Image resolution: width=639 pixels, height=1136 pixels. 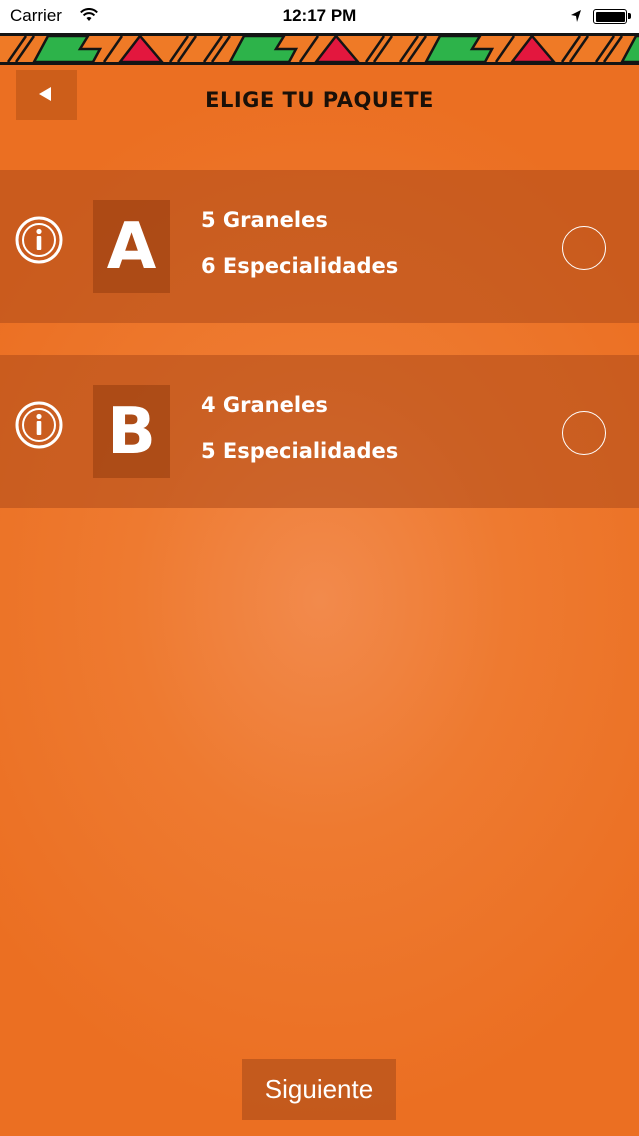 What do you see at coordinates (319, 49) in the screenshot?
I see `decorative-pattern-border` at bounding box center [319, 49].